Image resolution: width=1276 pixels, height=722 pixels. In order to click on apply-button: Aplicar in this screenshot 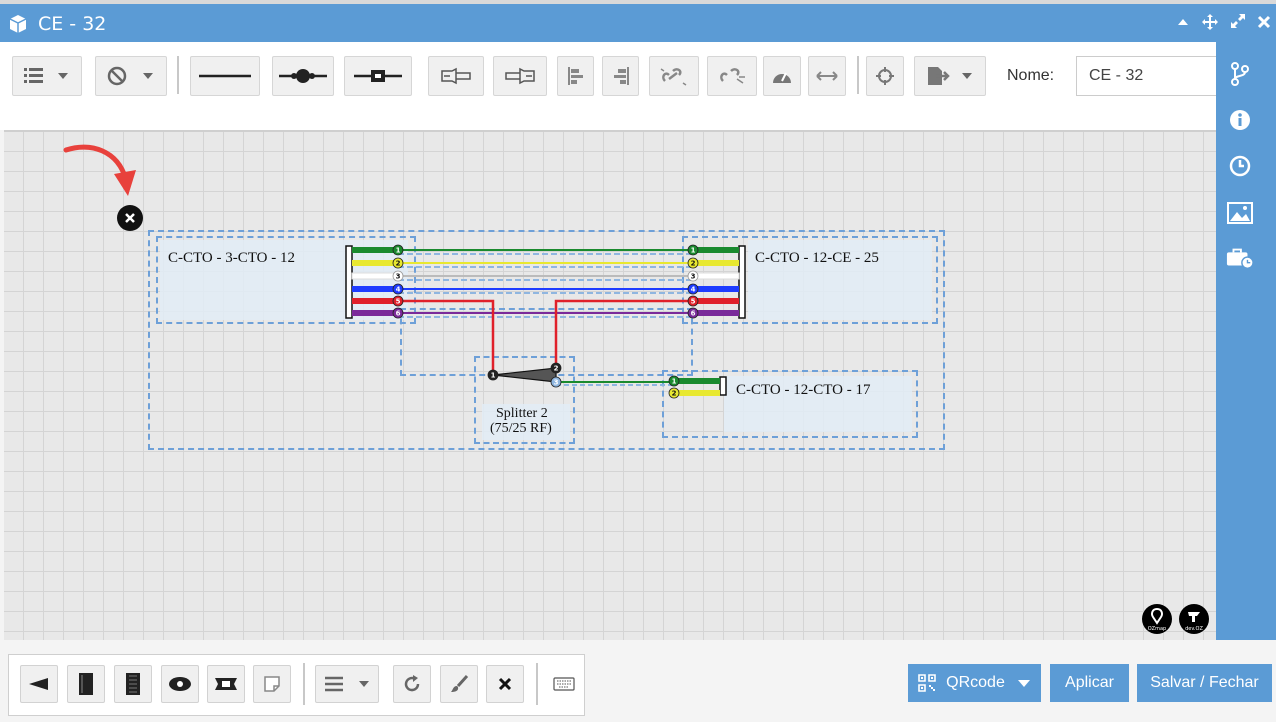, I will do `click(1089, 683)`.